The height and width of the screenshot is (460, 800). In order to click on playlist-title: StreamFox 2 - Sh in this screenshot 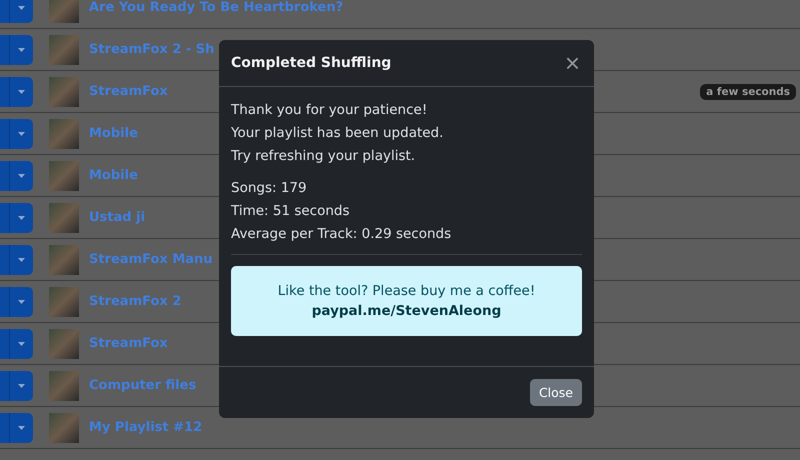, I will do `click(151, 49)`.